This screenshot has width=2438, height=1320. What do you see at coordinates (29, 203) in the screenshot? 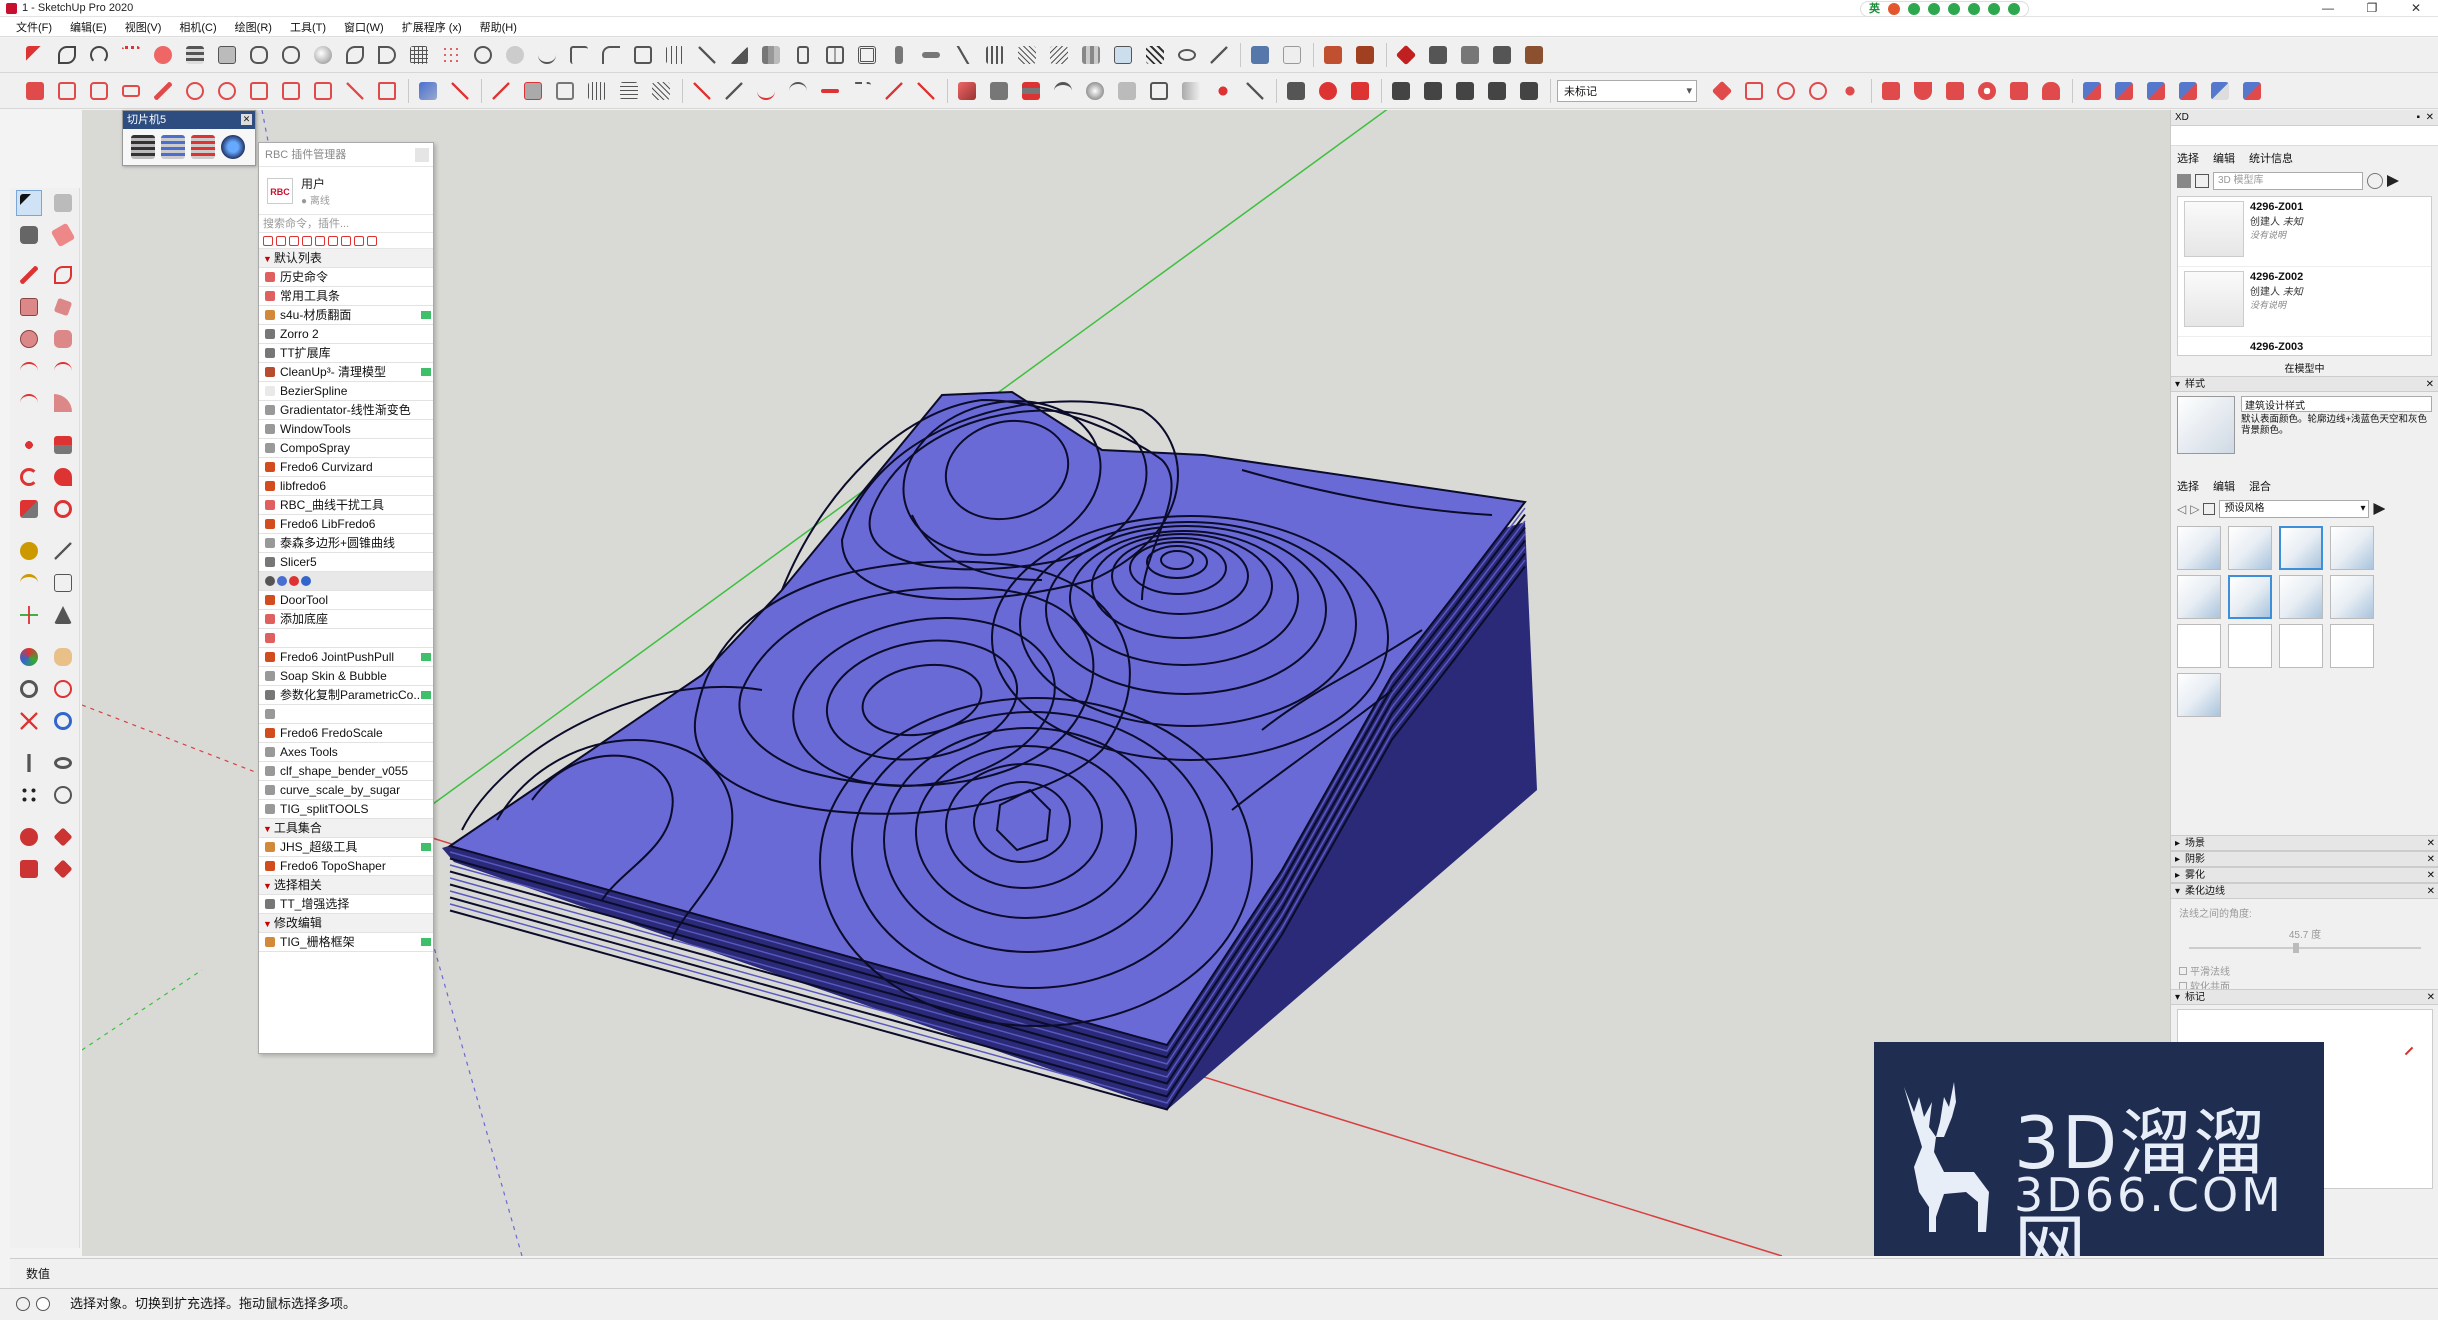
I see `select-arrow-icon` at bounding box center [29, 203].